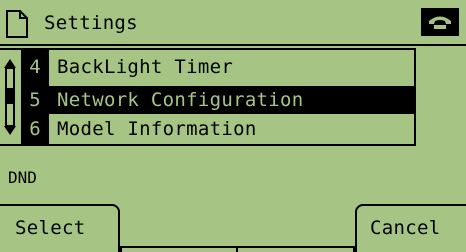 The image size is (466, 252). Describe the element at coordinates (410, 228) in the screenshot. I see `cancel-softkey: Cancel` at that location.